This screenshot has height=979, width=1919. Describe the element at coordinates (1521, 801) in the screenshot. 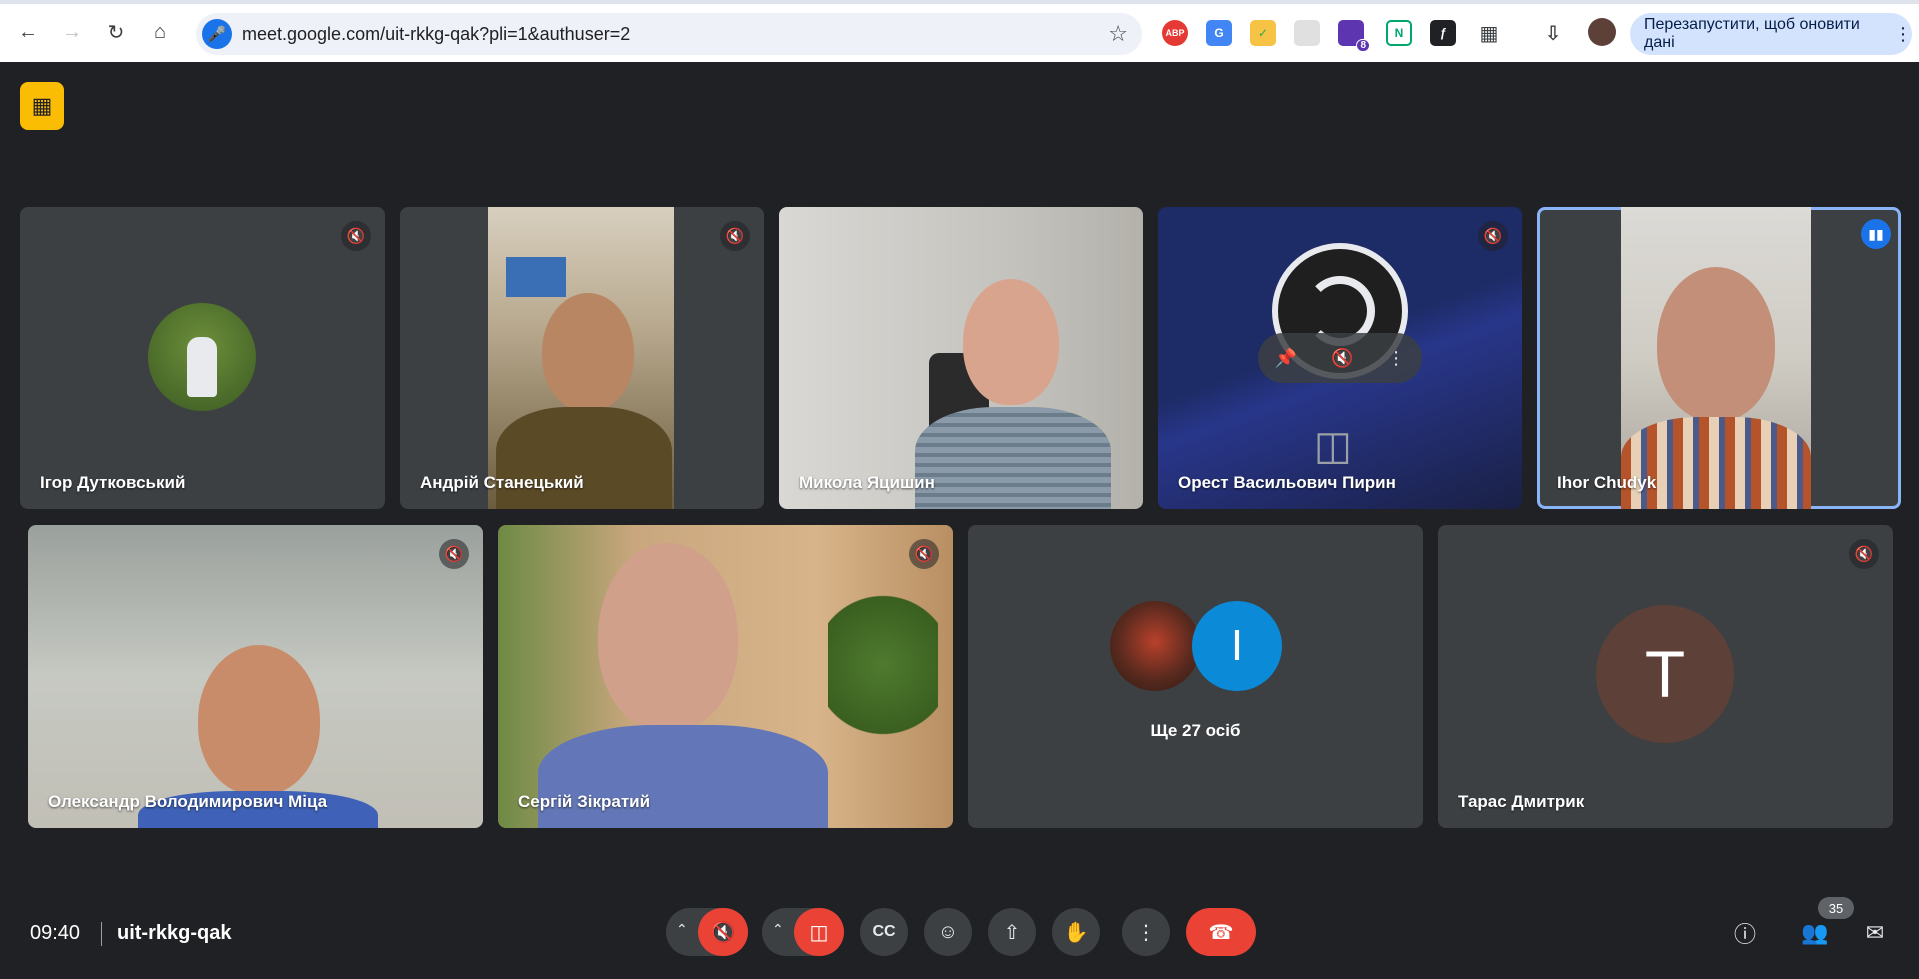

I see `participant-name: Тарас Дмитрик` at that location.